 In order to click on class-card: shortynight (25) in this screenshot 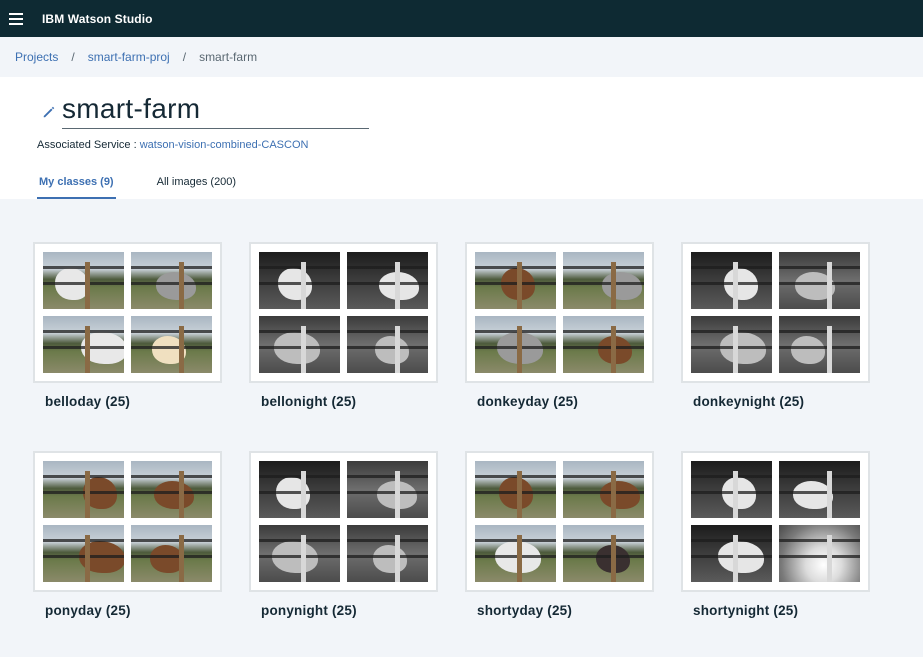, I will do `click(775, 534)`.